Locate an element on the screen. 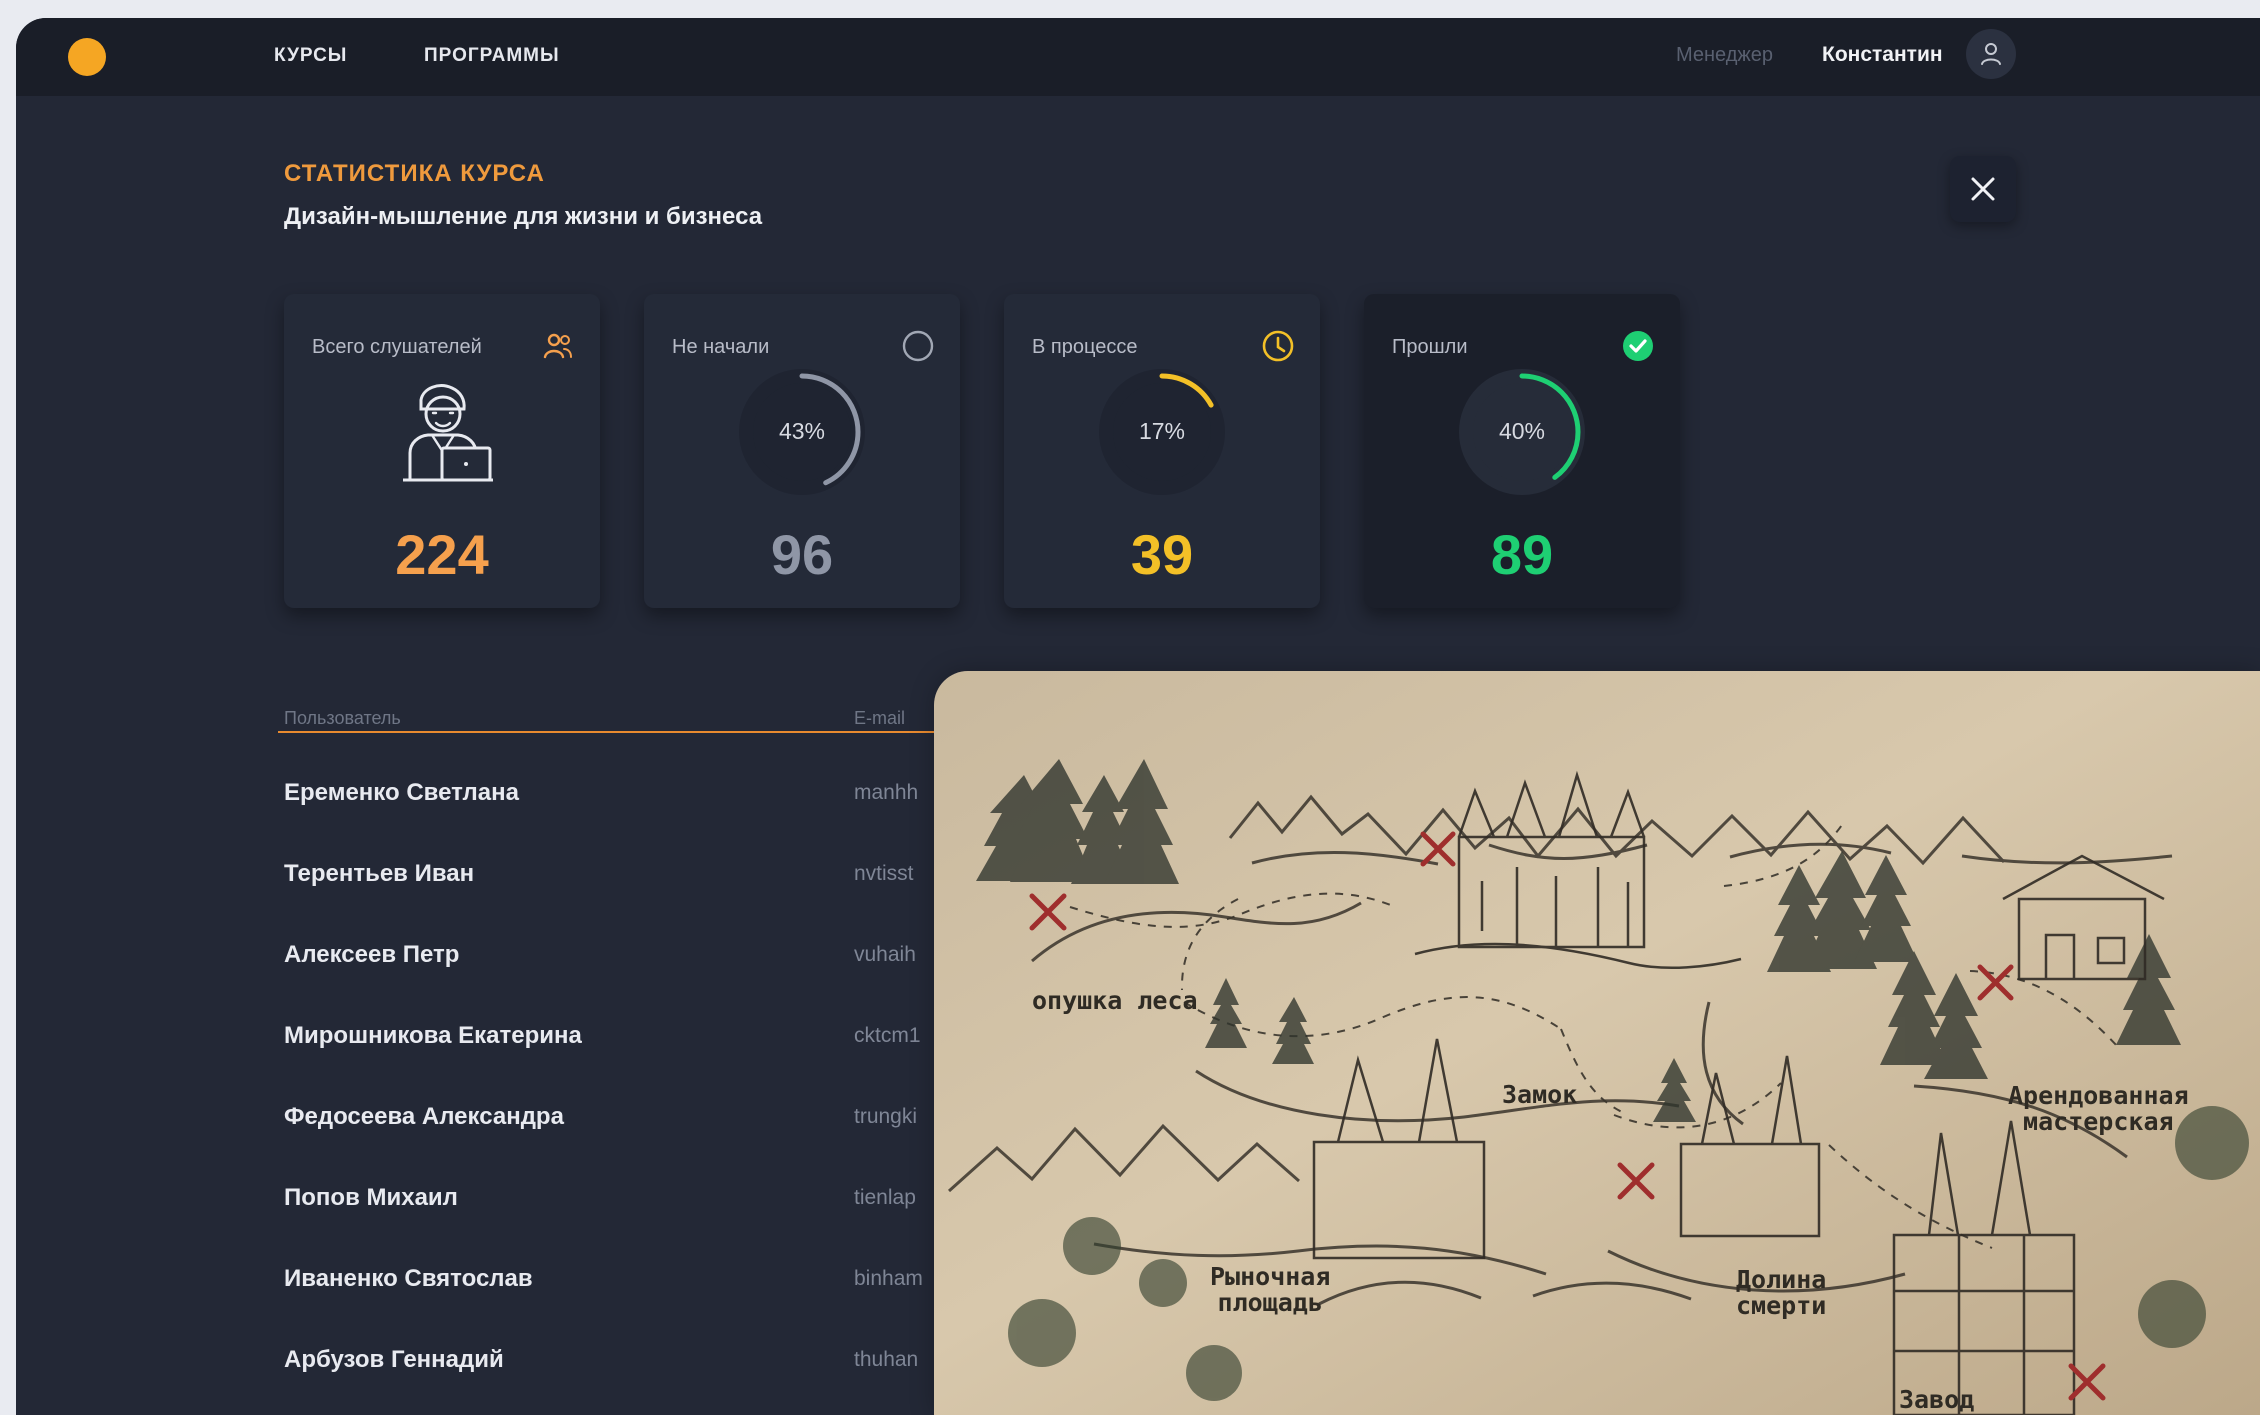 The height and width of the screenshot is (1415, 2260). table-row: Попов Михаил tienlap is located at coordinates (613, 1197).